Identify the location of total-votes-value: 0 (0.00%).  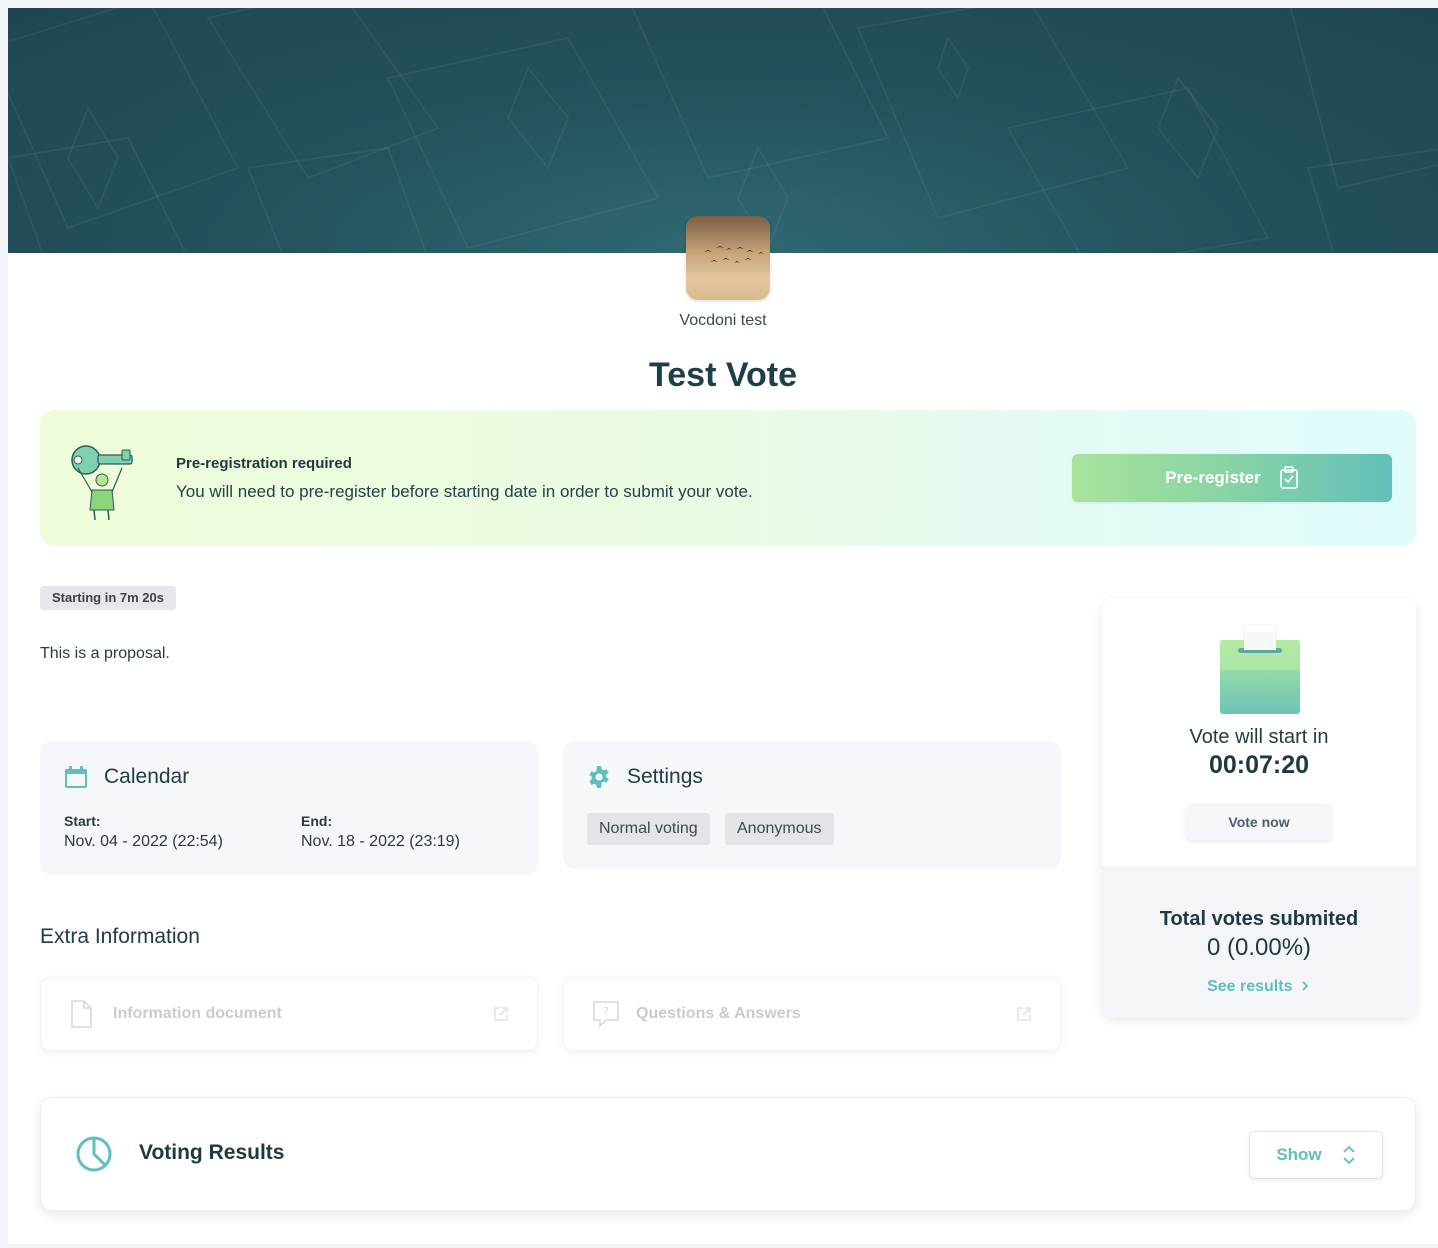
(1259, 947).